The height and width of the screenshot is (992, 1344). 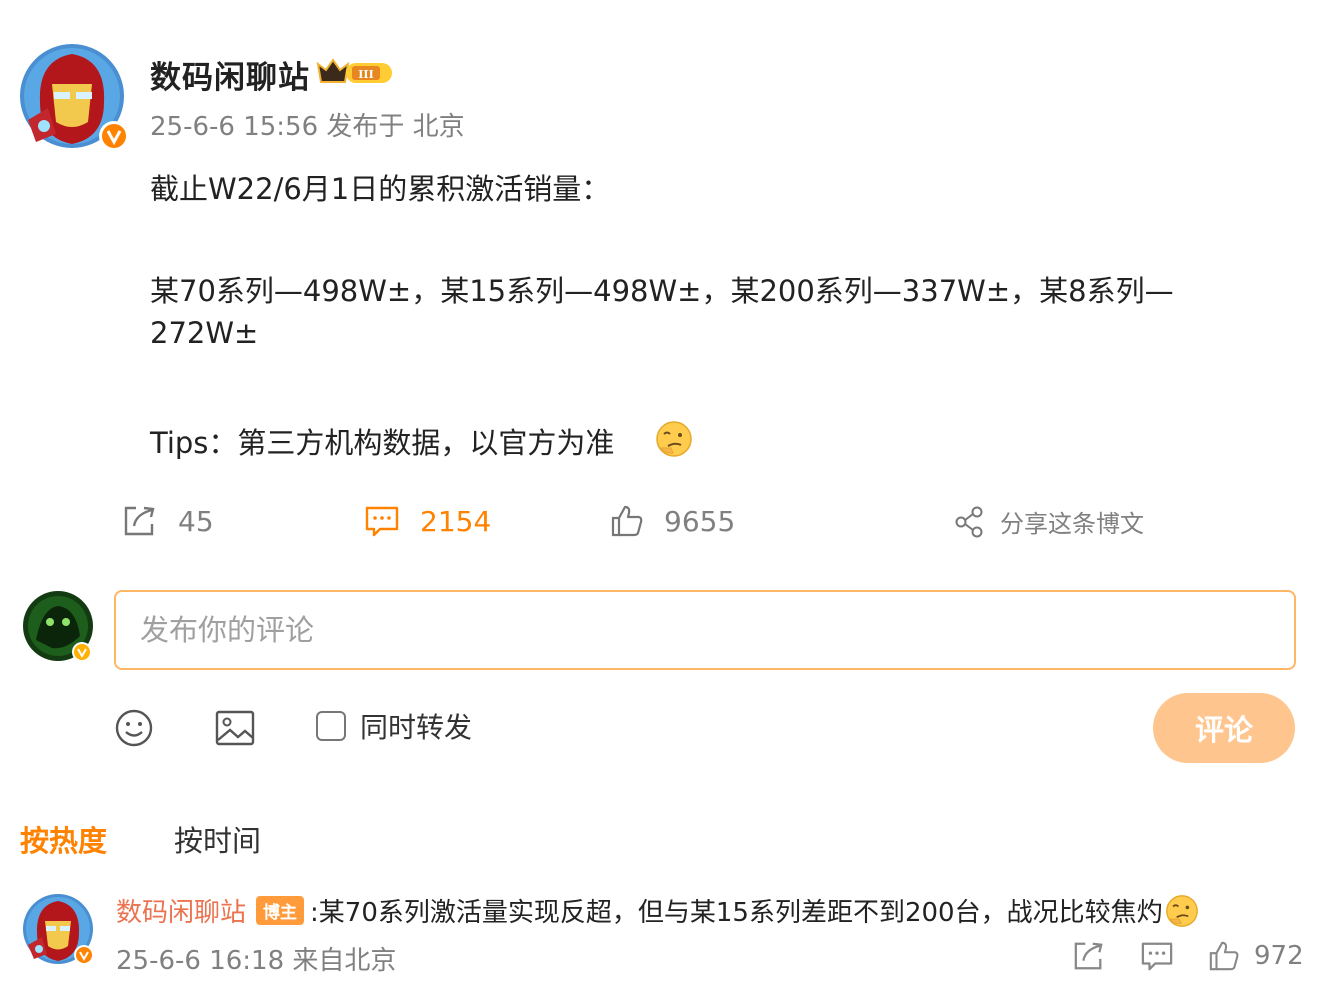 I want to click on like-button: 9655, so click(x=672, y=521).